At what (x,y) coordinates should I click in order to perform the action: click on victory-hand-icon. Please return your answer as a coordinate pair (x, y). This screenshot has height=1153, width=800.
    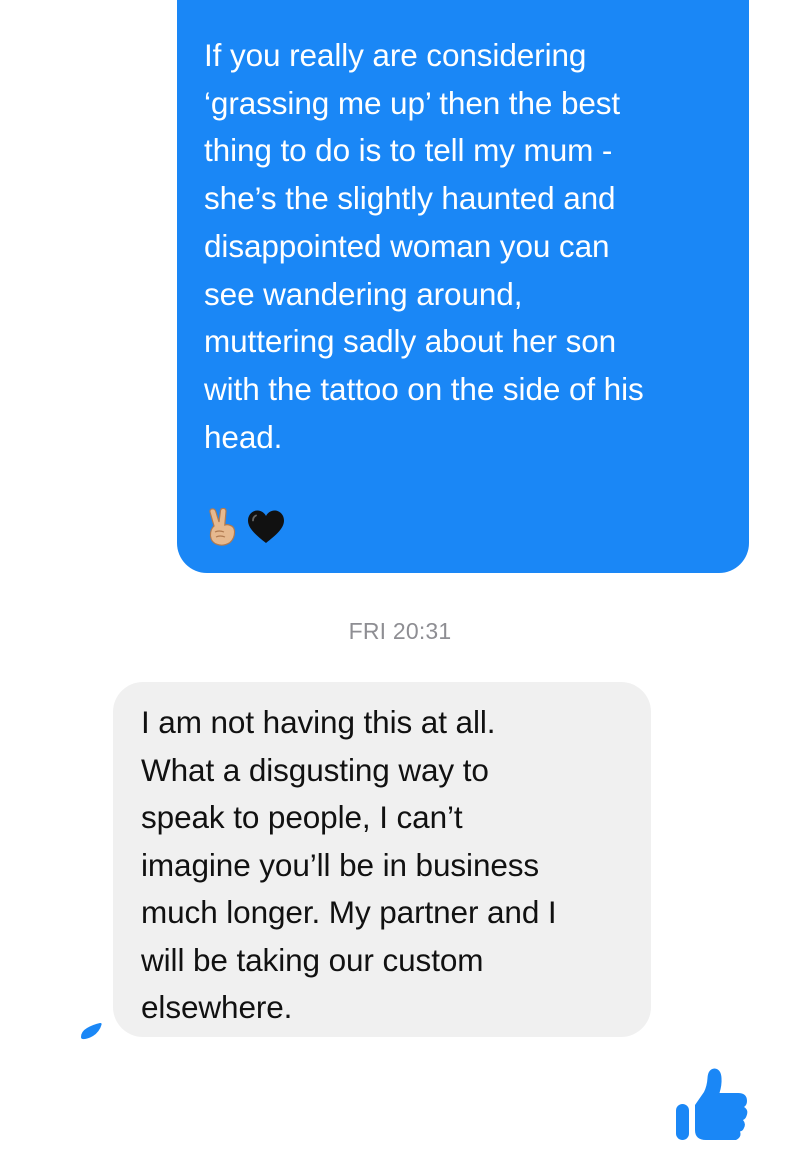
    Looking at the image, I should click on (222, 527).